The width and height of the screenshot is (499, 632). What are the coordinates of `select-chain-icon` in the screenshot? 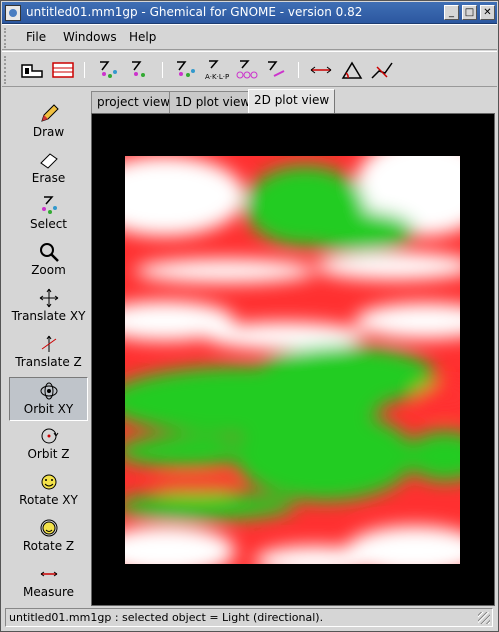 It's located at (186, 70).